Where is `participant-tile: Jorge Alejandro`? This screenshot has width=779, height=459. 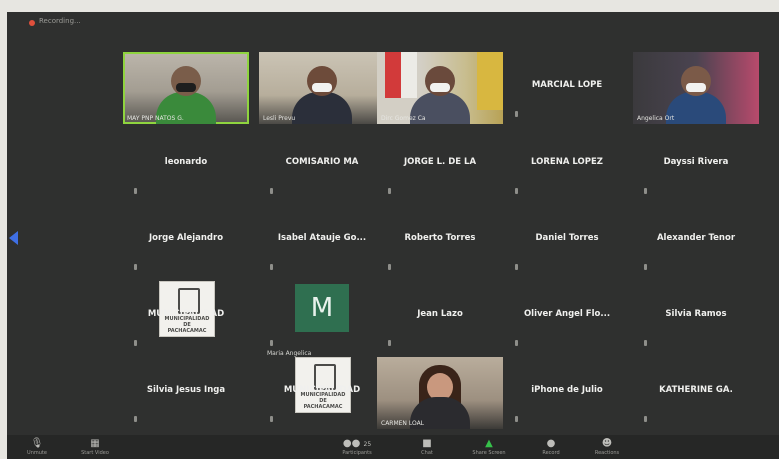
participant-tile: Jorge Alejandro is located at coordinates (186, 241).